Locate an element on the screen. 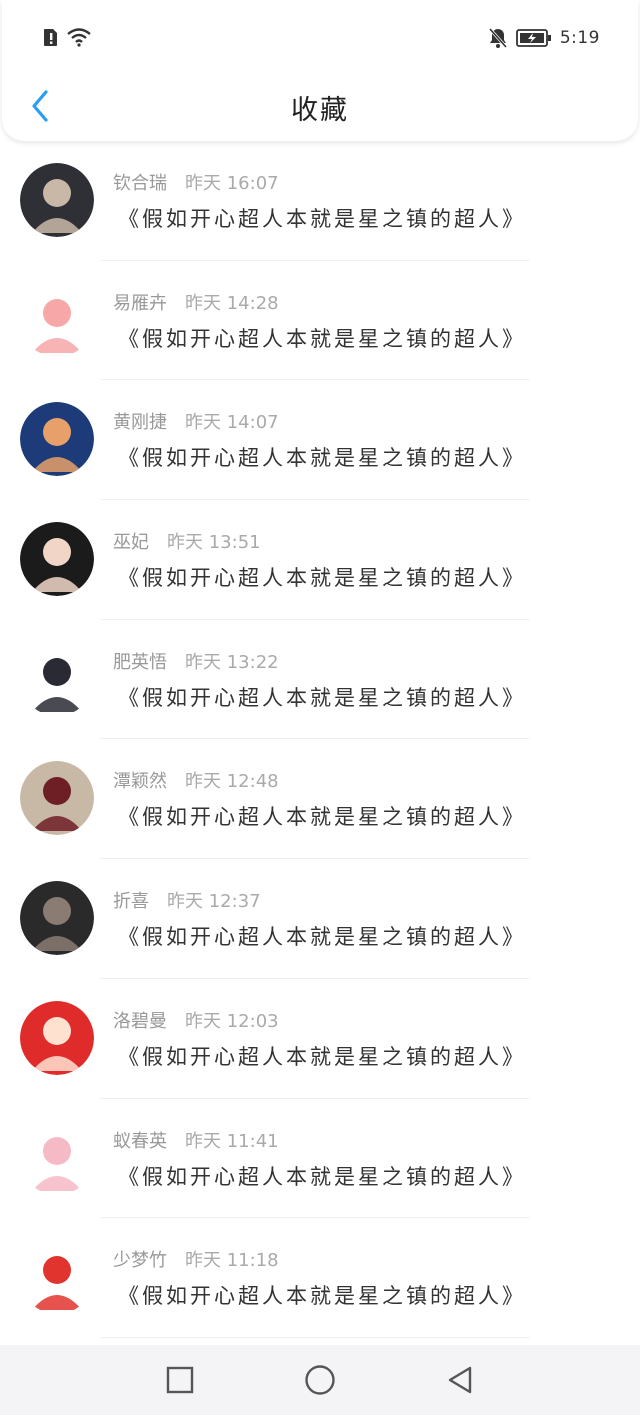 This screenshot has width=640, height=1415. square-nav-icon is located at coordinates (180, 1380).